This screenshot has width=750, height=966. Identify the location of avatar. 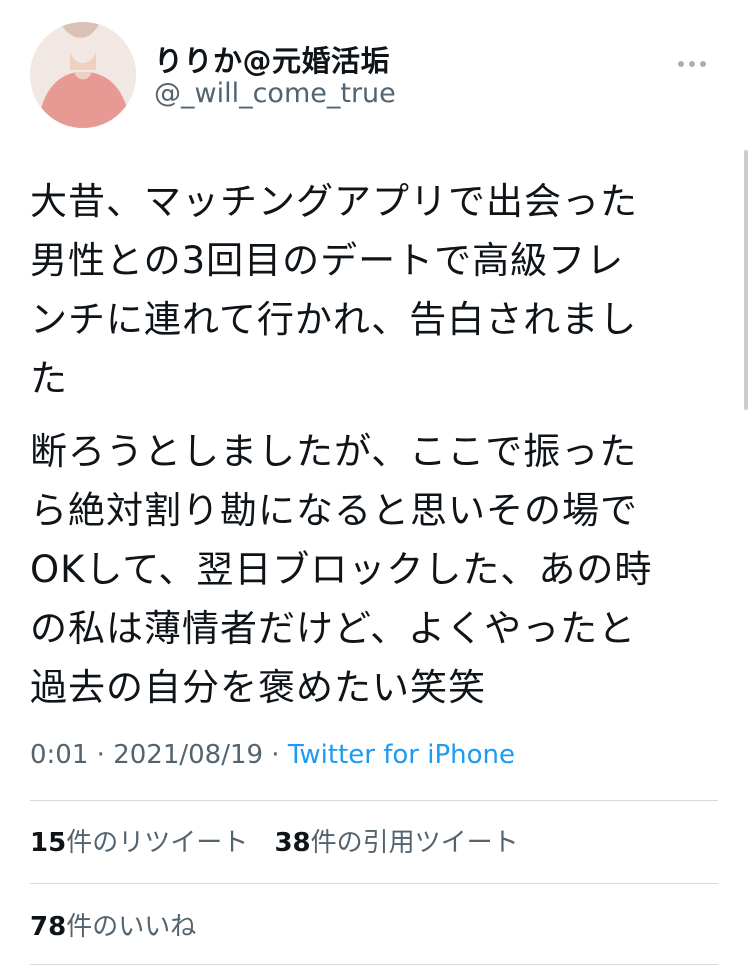
(83, 75).